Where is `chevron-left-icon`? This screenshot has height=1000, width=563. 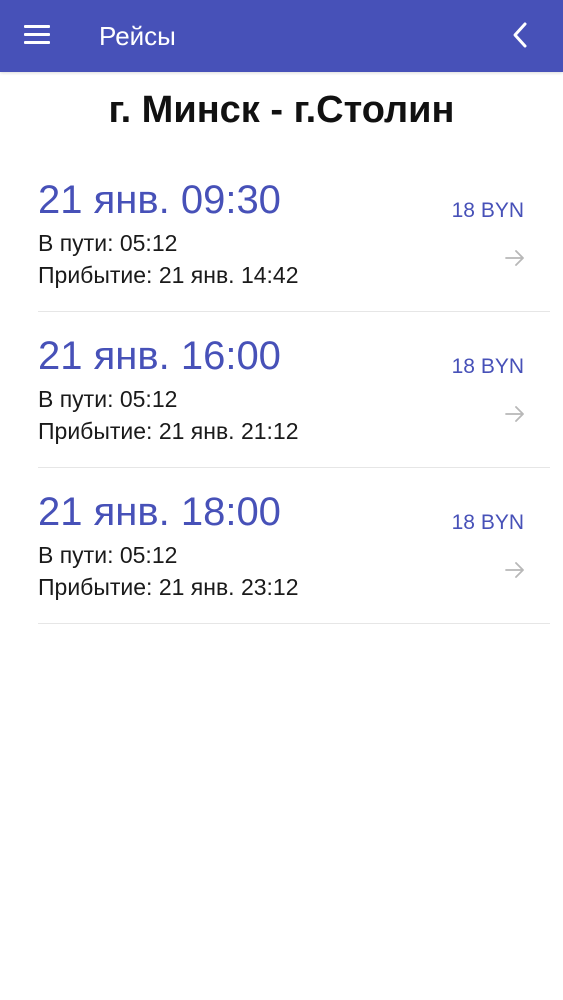 chevron-left-icon is located at coordinates (521, 35).